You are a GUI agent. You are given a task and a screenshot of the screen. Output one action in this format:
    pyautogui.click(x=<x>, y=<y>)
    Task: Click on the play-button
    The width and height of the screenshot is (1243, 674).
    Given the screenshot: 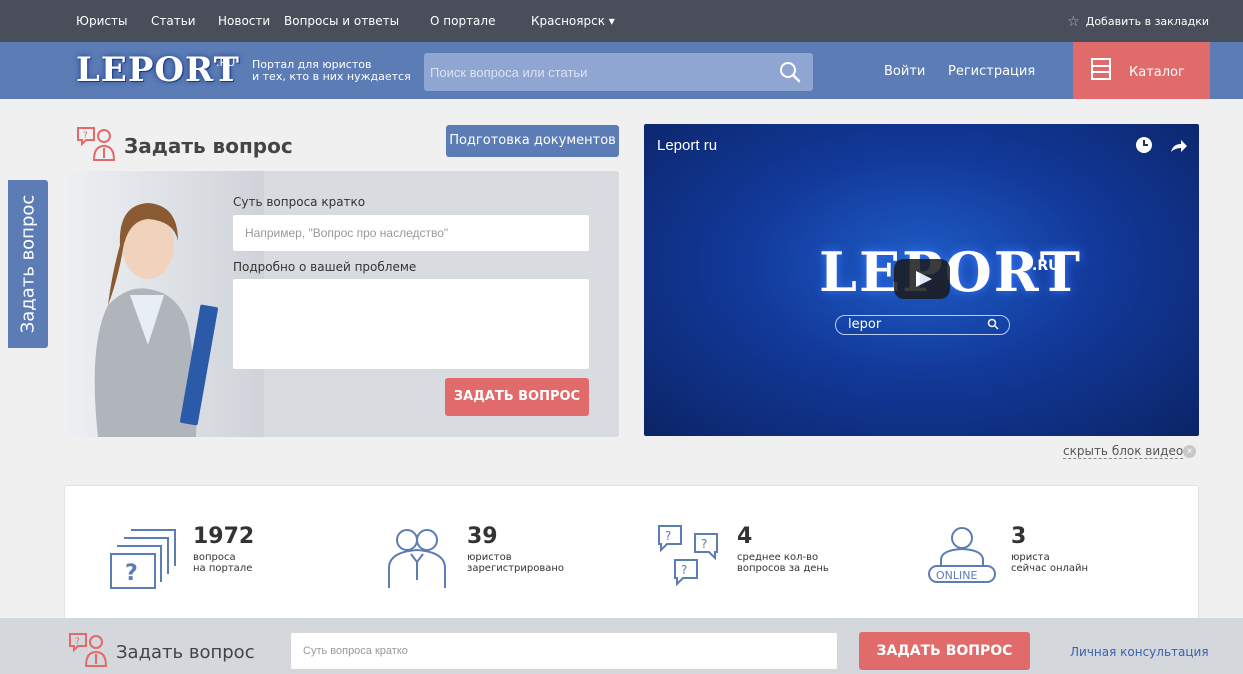 What is the action you would take?
    pyautogui.click(x=922, y=279)
    